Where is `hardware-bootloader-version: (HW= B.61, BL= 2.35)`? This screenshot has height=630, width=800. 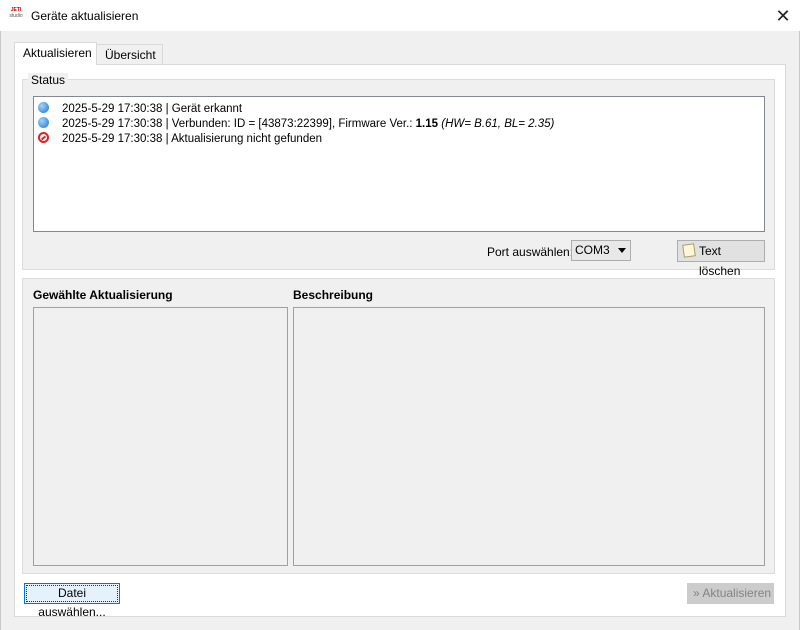
hardware-bootloader-version: (HW= B.61, BL= 2.35) is located at coordinates (498, 124).